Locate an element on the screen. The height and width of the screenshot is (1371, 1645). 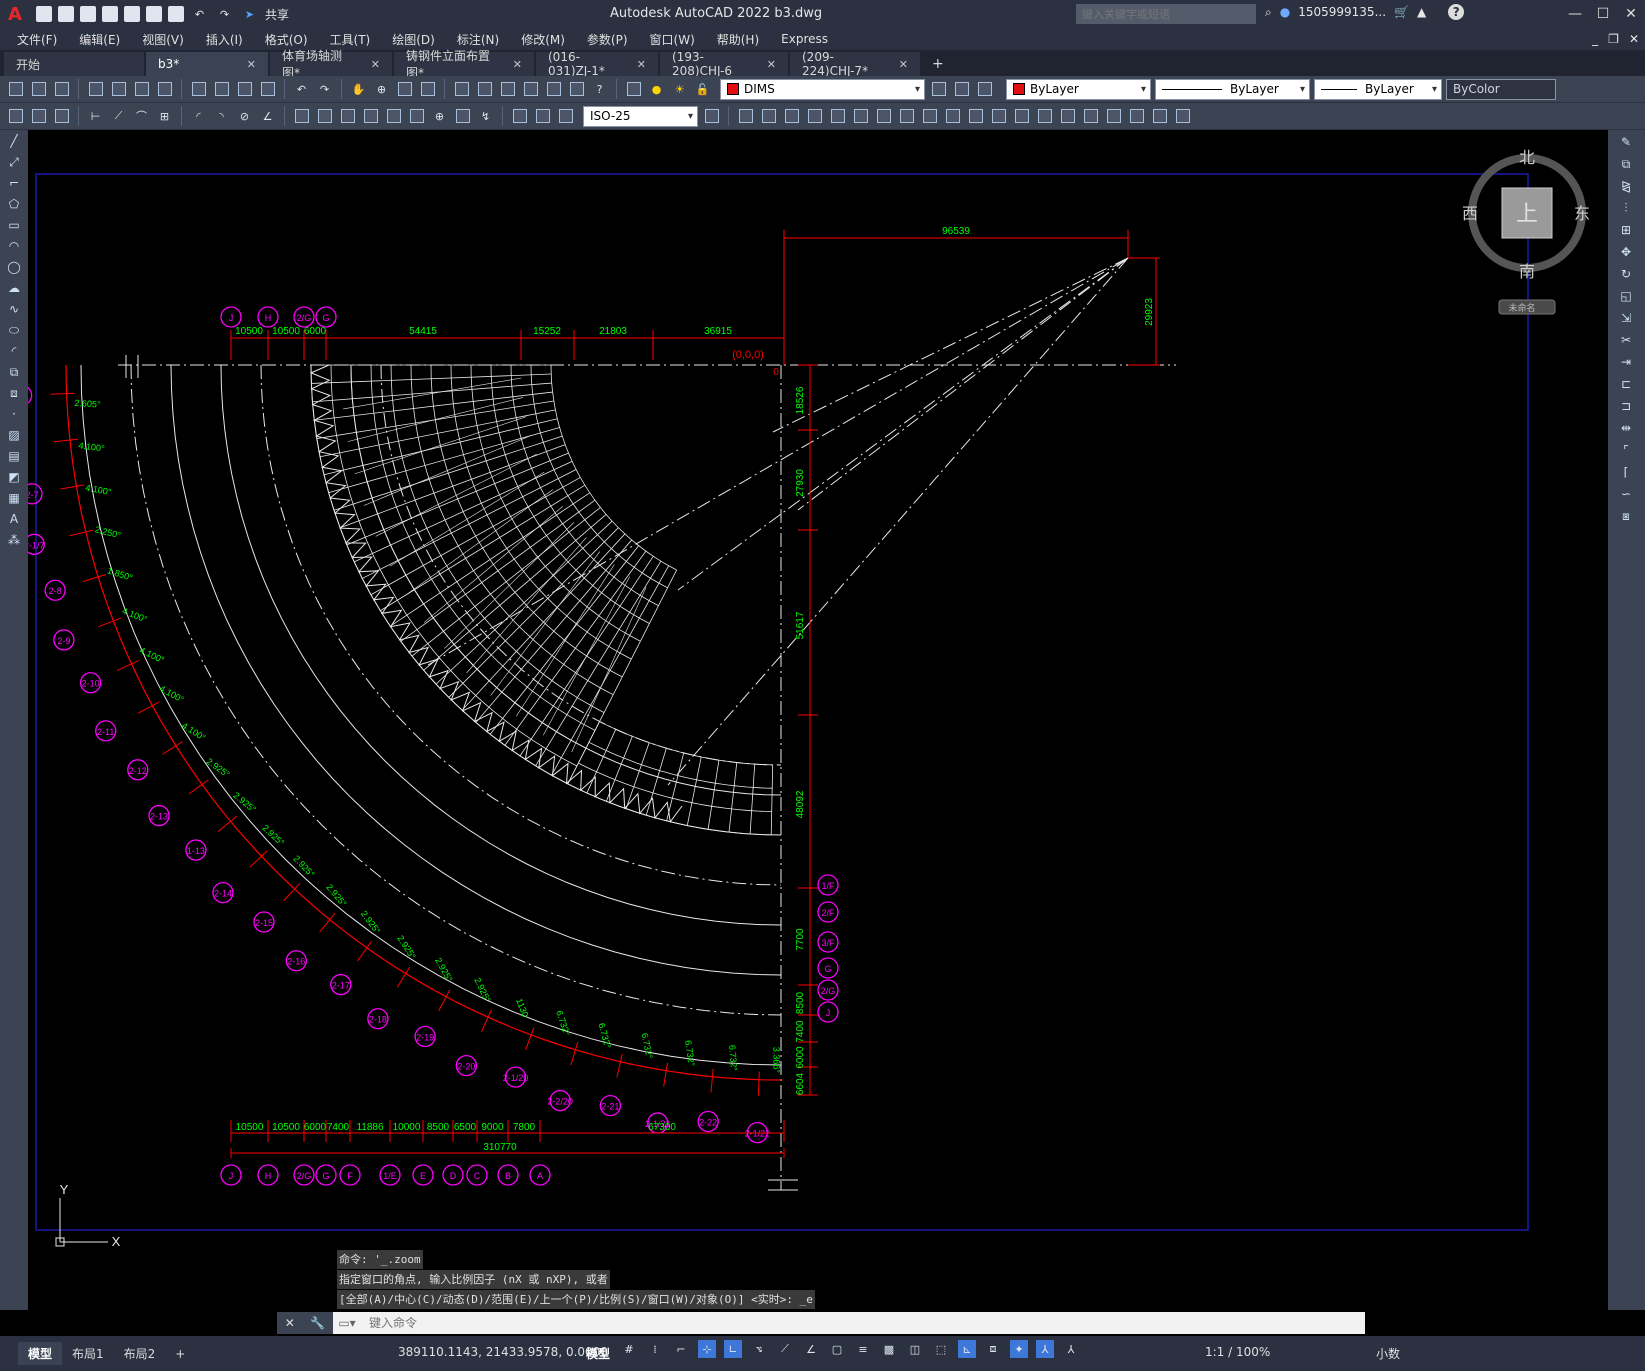
mirror-icon: ⧎ is located at coordinates (1626, 186).